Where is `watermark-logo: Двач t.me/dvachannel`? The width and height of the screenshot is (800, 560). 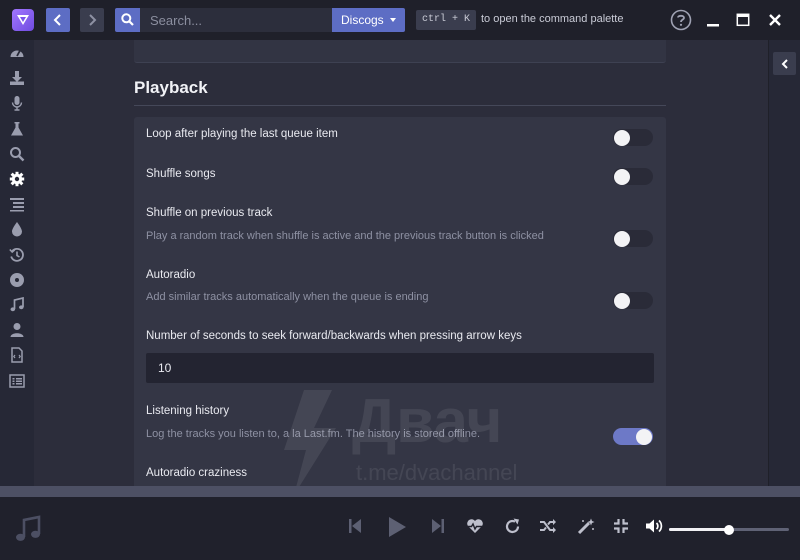 watermark-logo: Двач t.me/dvachannel is located at coordinates (400, 436).